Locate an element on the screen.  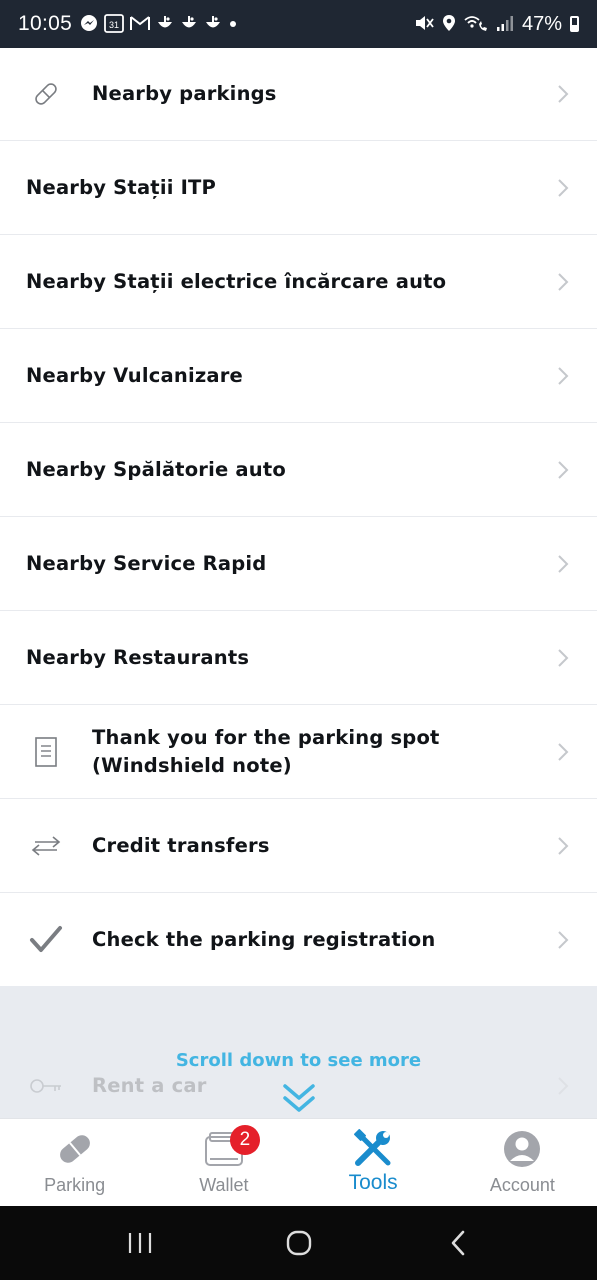
status-time: 10:05 is located at coordinates (45, 23).